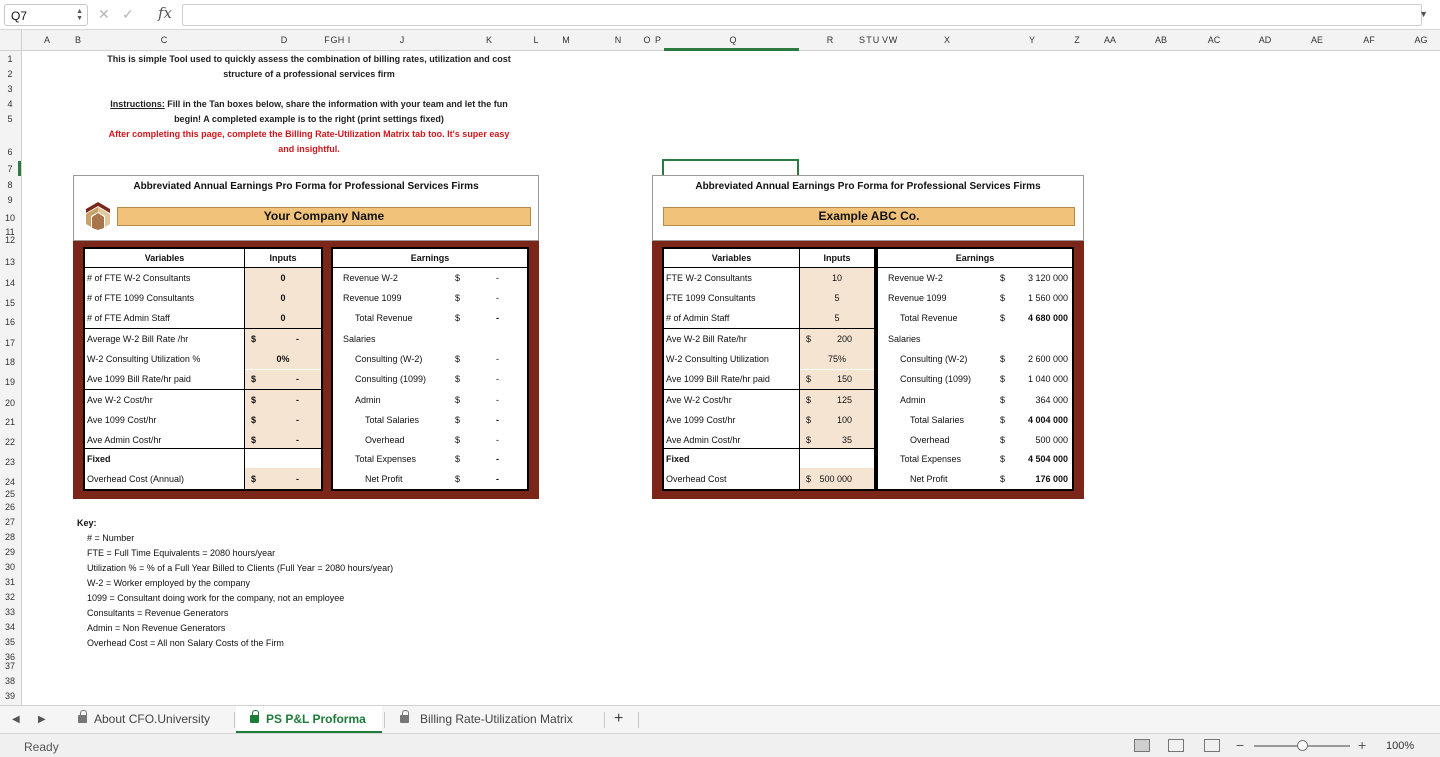 The image size is (1440, 757). I want to click on row-header-6: 6, so click(10, 152).